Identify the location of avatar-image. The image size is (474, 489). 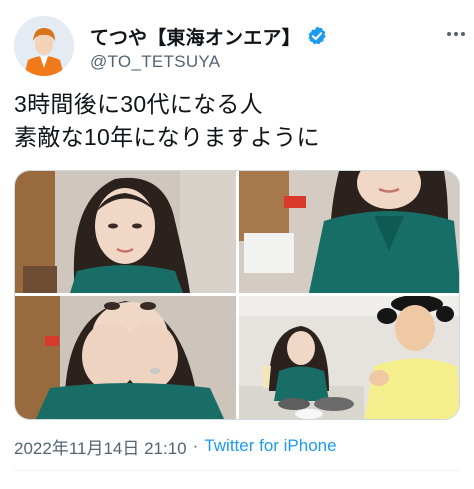
(44, 46).